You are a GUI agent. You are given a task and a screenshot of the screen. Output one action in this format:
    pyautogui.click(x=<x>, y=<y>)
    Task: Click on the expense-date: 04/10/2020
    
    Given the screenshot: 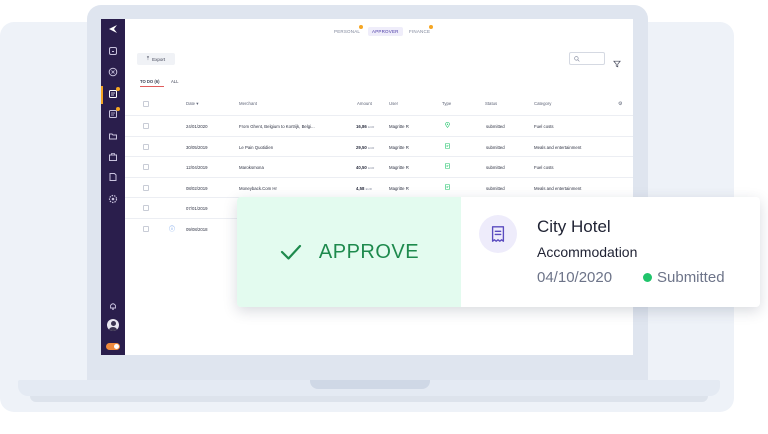 What is the action you would take?
    pyautogui.click(x=575, y=277)
    